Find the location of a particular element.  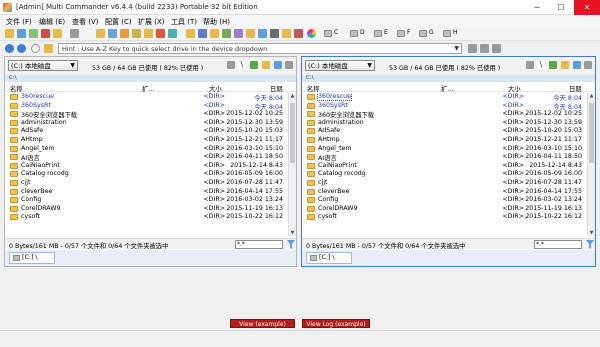

color-icon is located at coordinates (311, 33).